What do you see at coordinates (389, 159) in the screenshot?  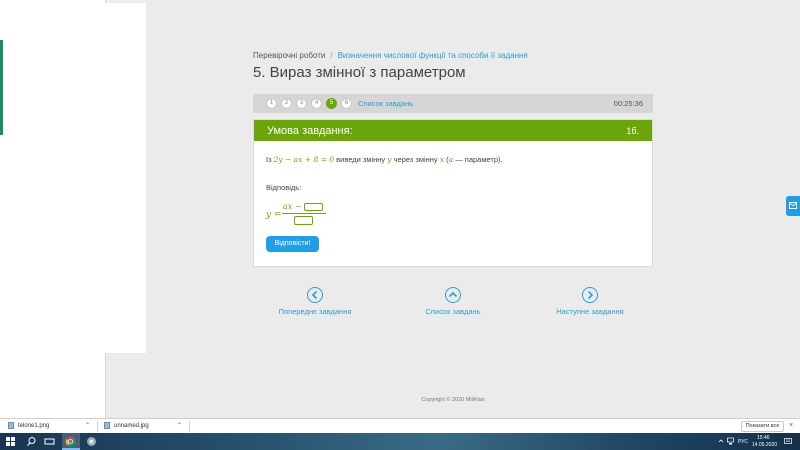 I see `task-var-y: y` at bounding box center [389, 159].